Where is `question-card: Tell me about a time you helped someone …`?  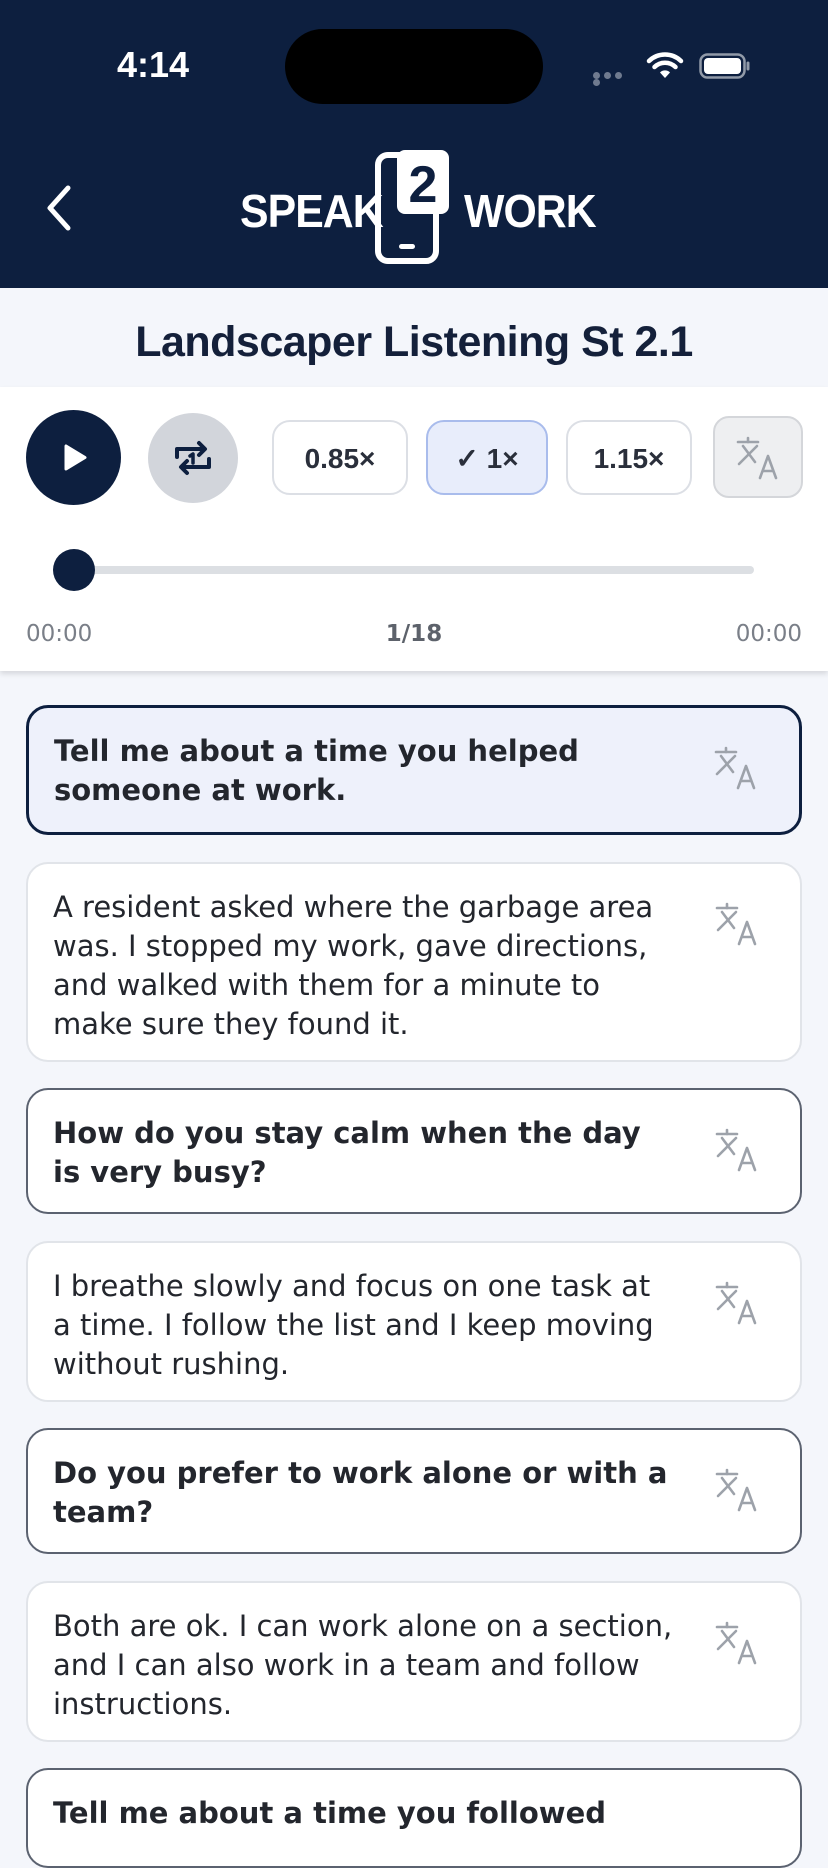 question-card: Tell me about a time you helped someone … is located at coordinates (414, 770).